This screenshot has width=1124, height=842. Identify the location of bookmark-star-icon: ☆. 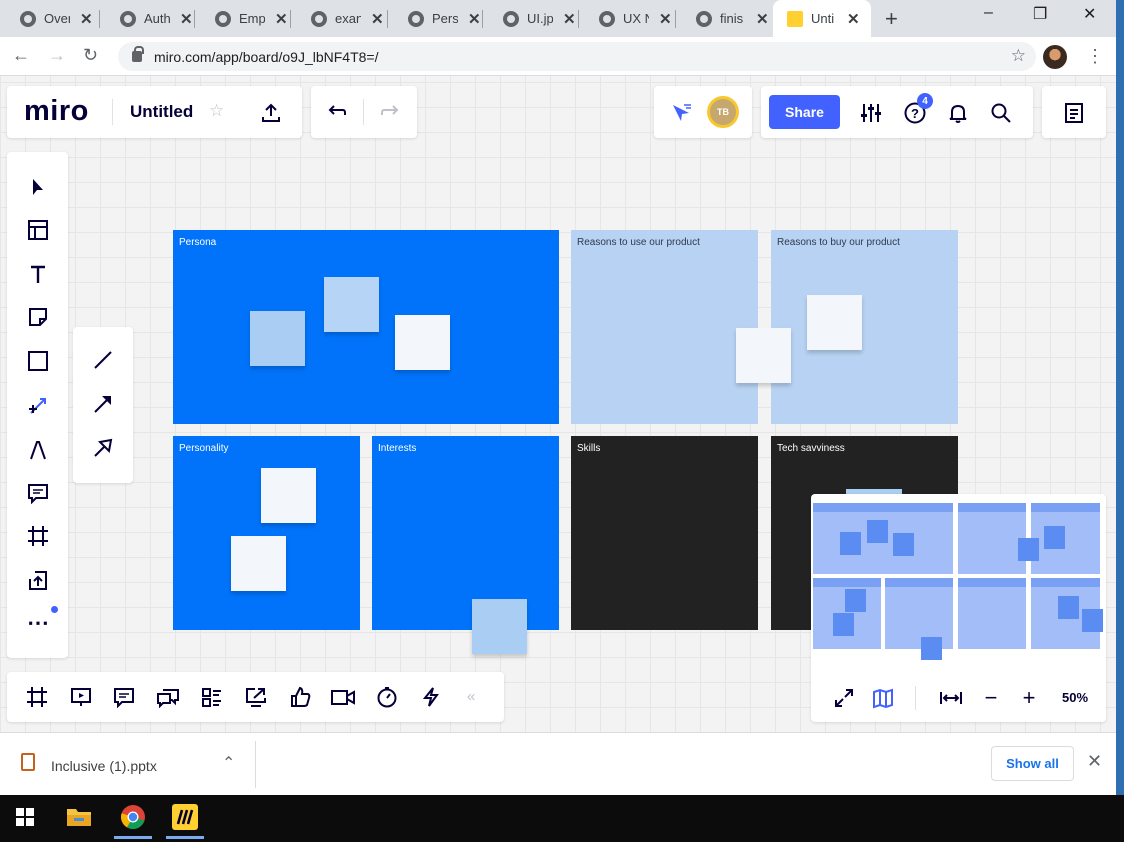
(1018, 56).